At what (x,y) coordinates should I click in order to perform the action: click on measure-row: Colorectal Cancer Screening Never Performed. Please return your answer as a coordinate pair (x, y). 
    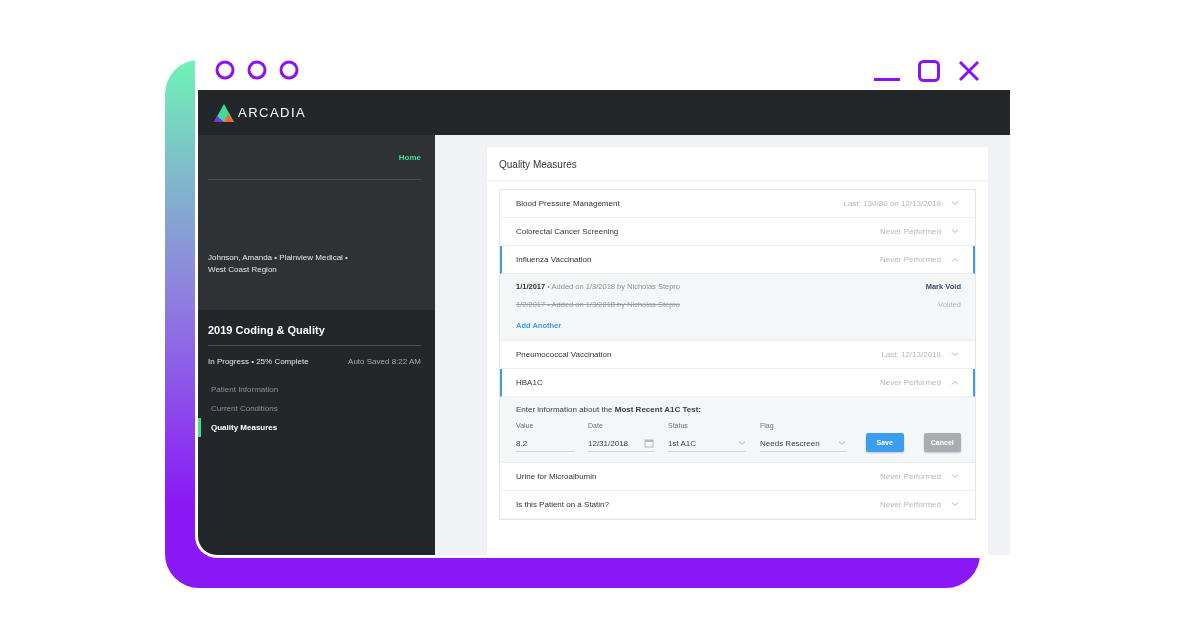
    Looking at the image, I should click on (737, 232).